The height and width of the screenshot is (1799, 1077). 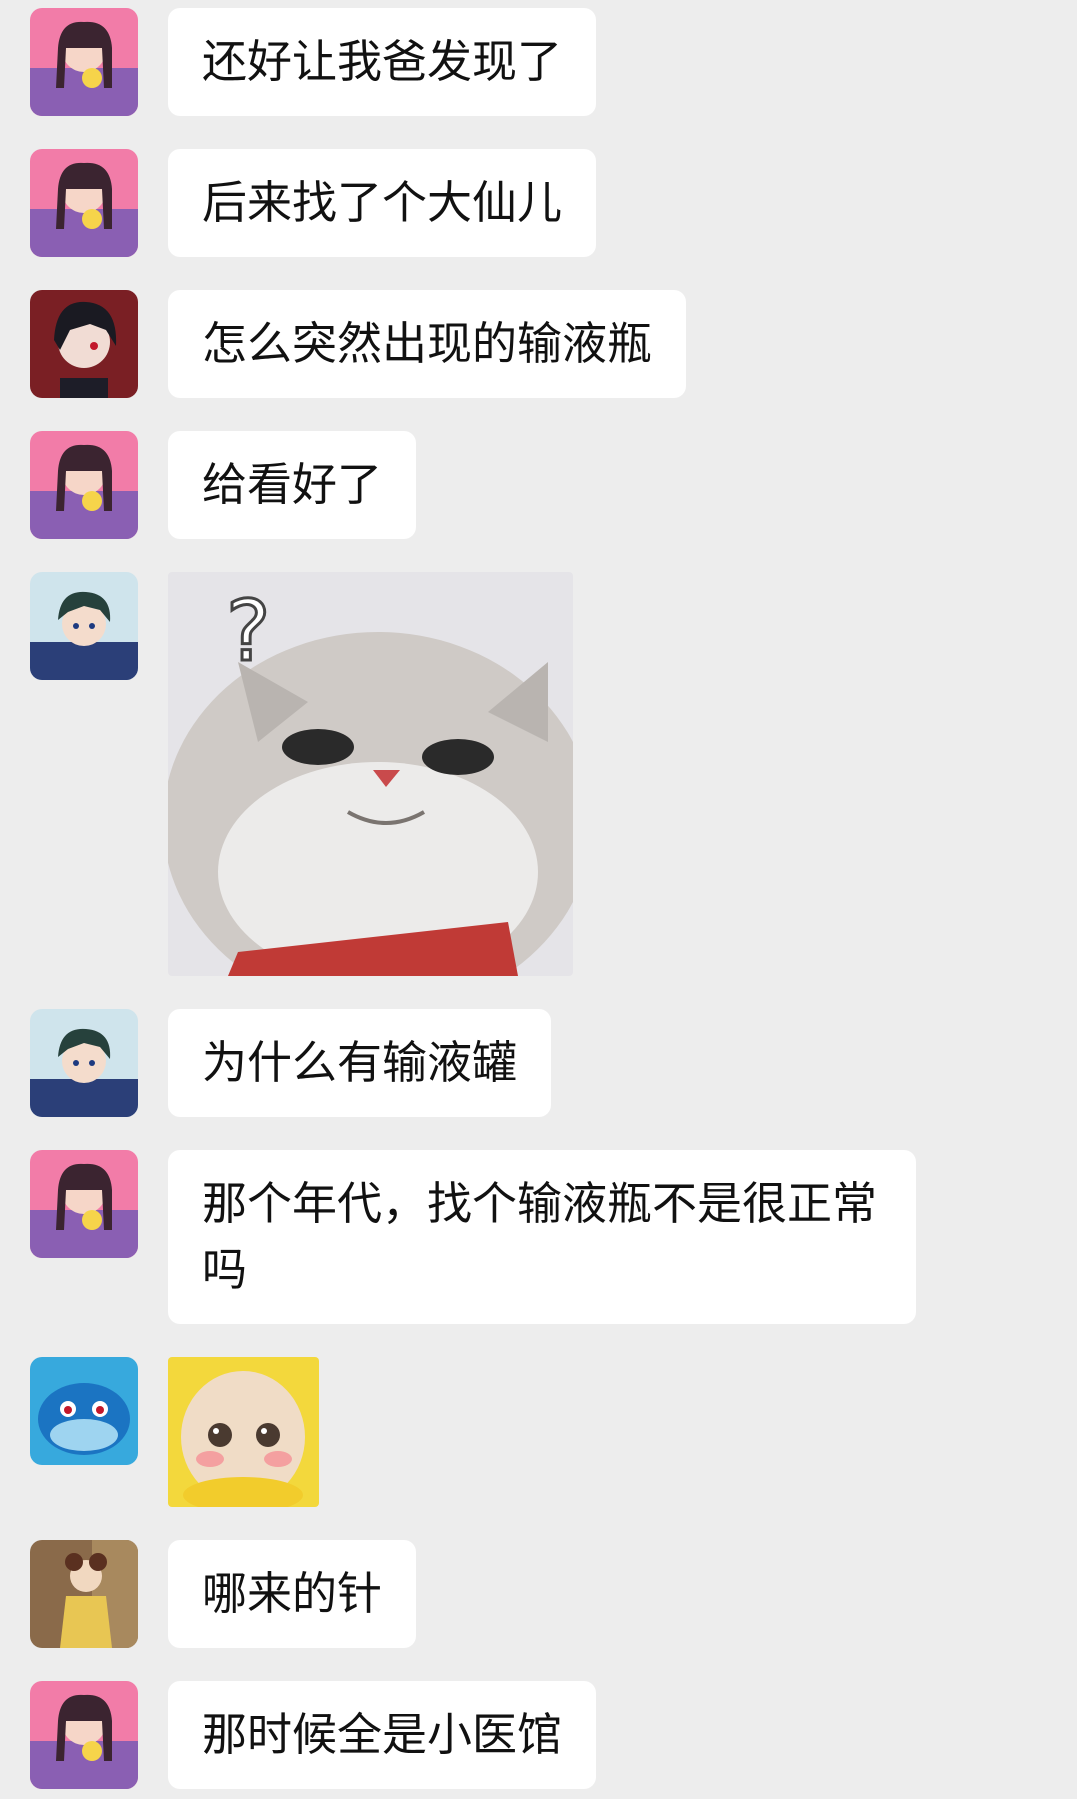 I want to click on avatar-whale, so click(x=84, y=1411).